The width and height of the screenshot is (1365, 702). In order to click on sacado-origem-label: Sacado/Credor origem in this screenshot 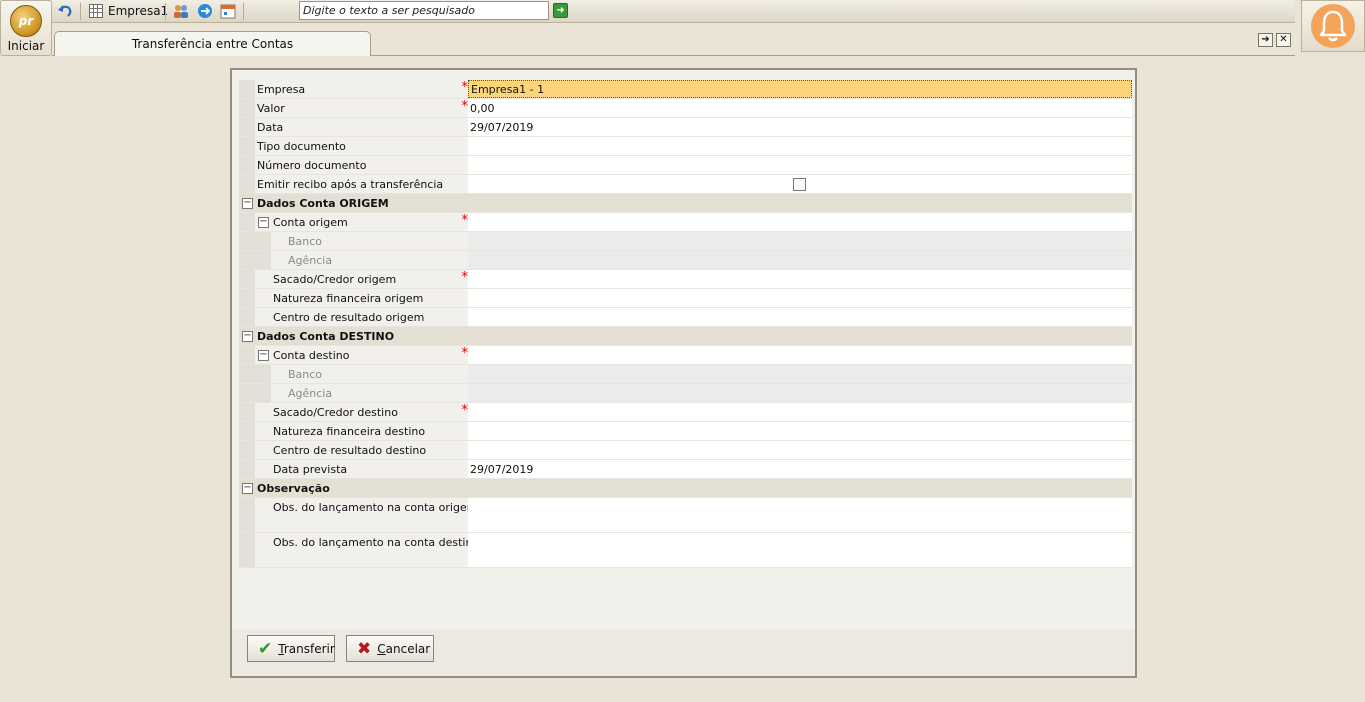, I will do `click(335, 279)`.